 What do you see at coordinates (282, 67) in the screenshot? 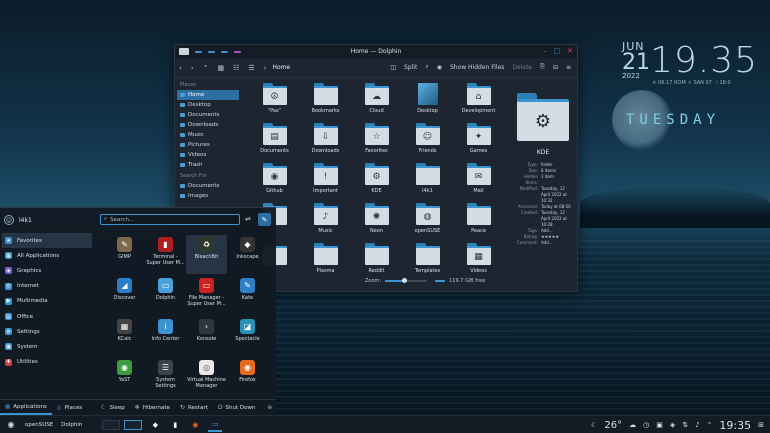
I see `breadcrumb: Home` at bounding box center [282, 67].